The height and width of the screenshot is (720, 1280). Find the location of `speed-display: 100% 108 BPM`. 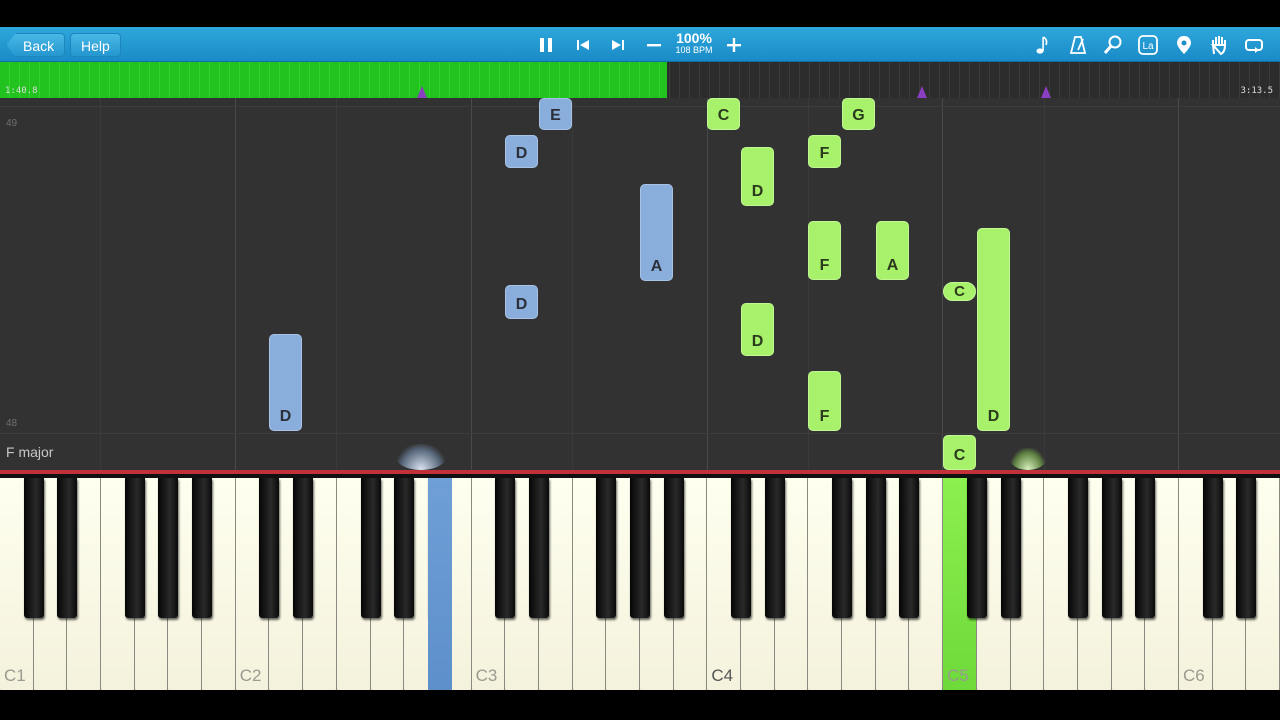

speed-display: 100% 108 BPM is located at coordinates (694, 43).